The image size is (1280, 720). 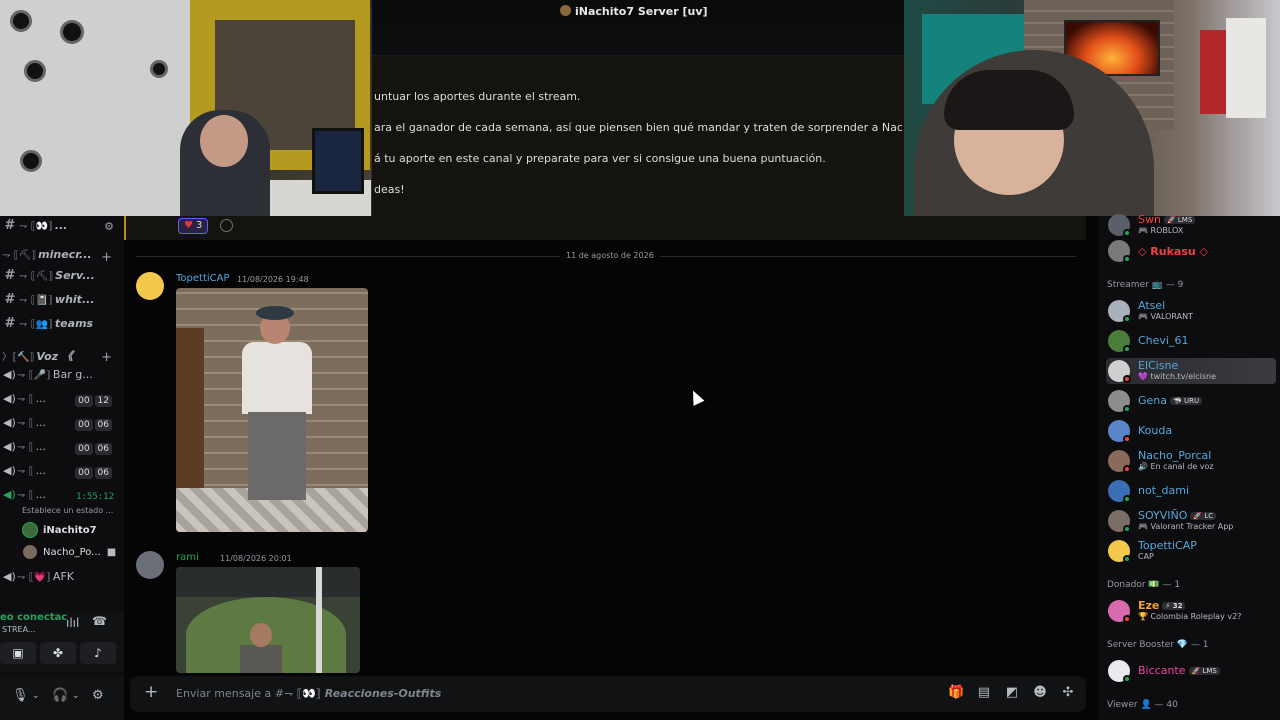 I want to click on channel-item: # ⇁ ⟦👀⟧... ⚙, so click(x=62, y=229).